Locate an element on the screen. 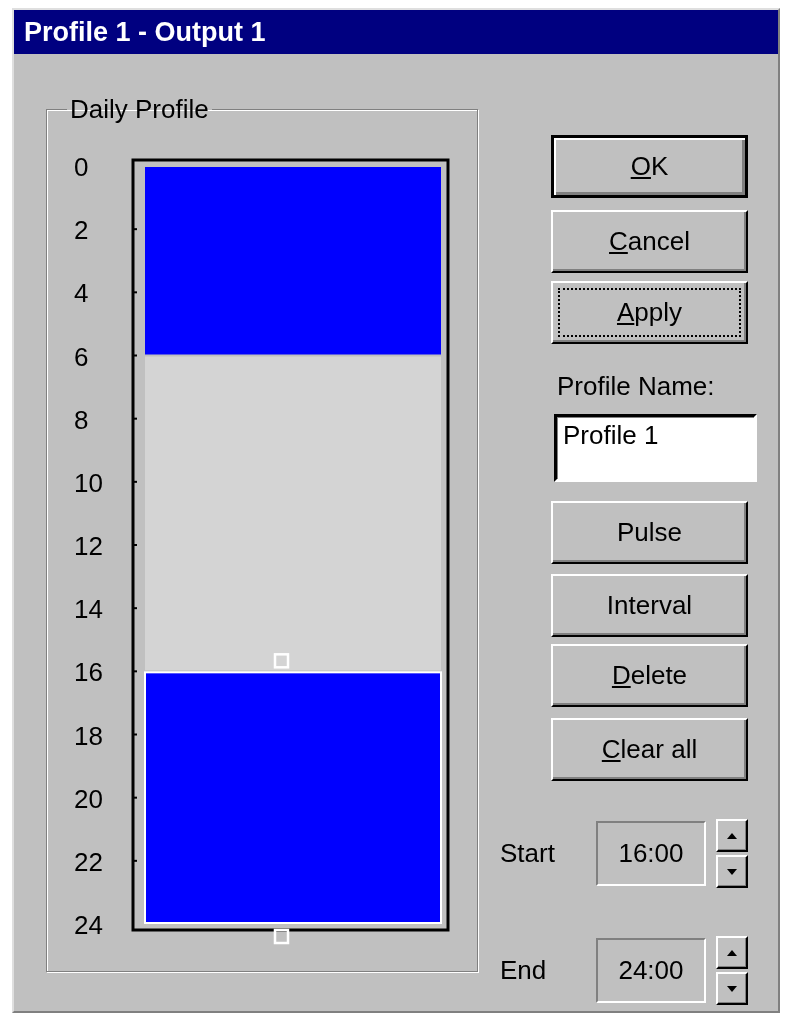 Image resolution: width=788 pixels, height=1021 pixels. axis-label: 24 is located at coordinates (88, 925).